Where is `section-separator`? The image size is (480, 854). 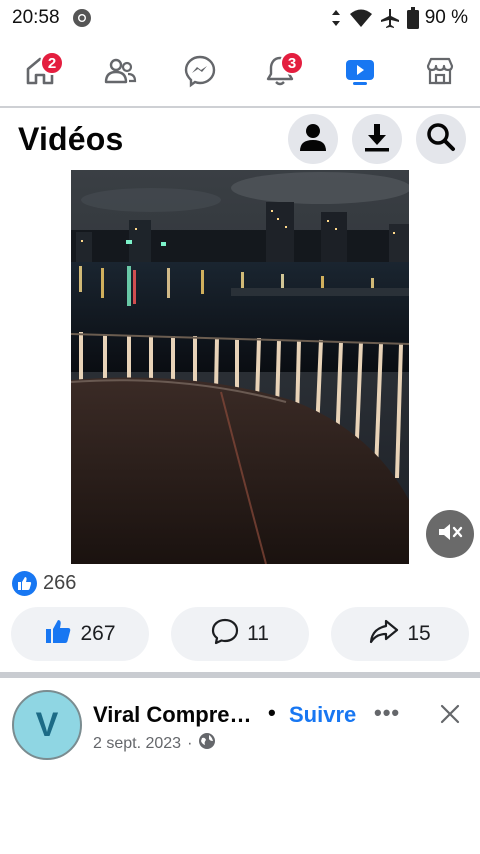 section-separator is located at coordinates (240, 675).